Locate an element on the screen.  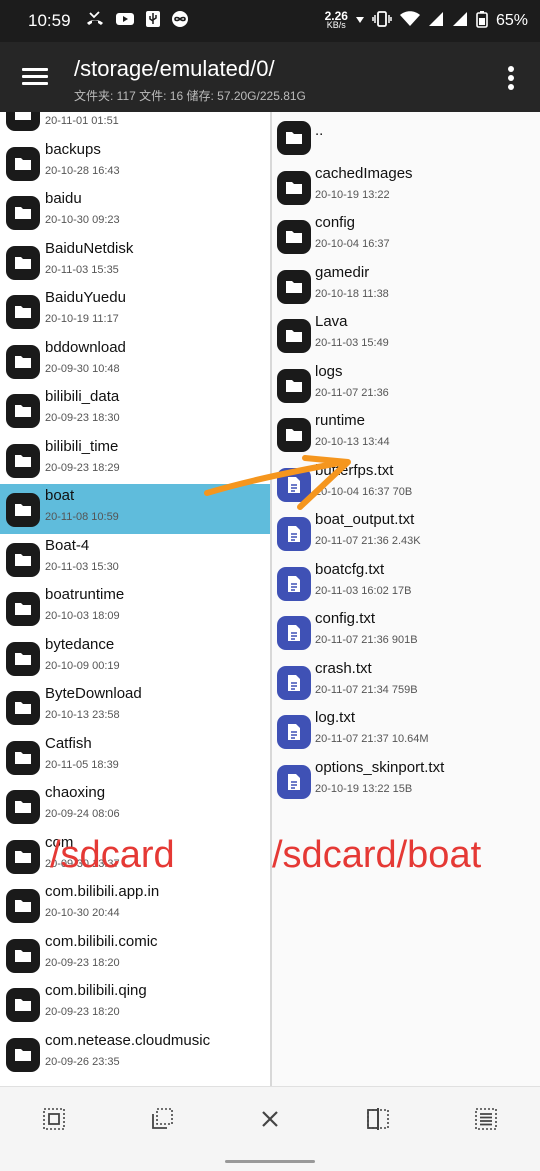
item-name: com.bilibili.comic is located at coordinates (101, 941).